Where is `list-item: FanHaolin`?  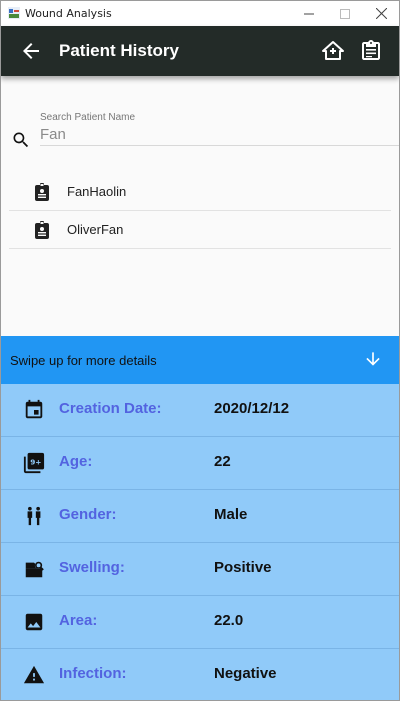 list-item: FanHaolin is located at coordinates (200, 192).